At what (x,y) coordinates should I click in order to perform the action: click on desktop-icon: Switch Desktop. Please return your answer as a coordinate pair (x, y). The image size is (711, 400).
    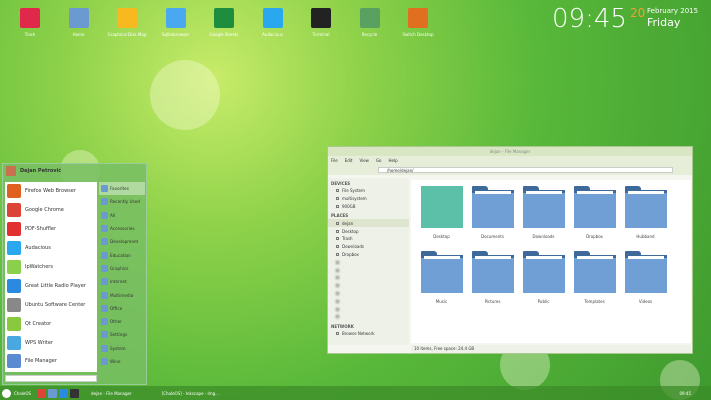
    Looking at the image, I should click on (418, 22).